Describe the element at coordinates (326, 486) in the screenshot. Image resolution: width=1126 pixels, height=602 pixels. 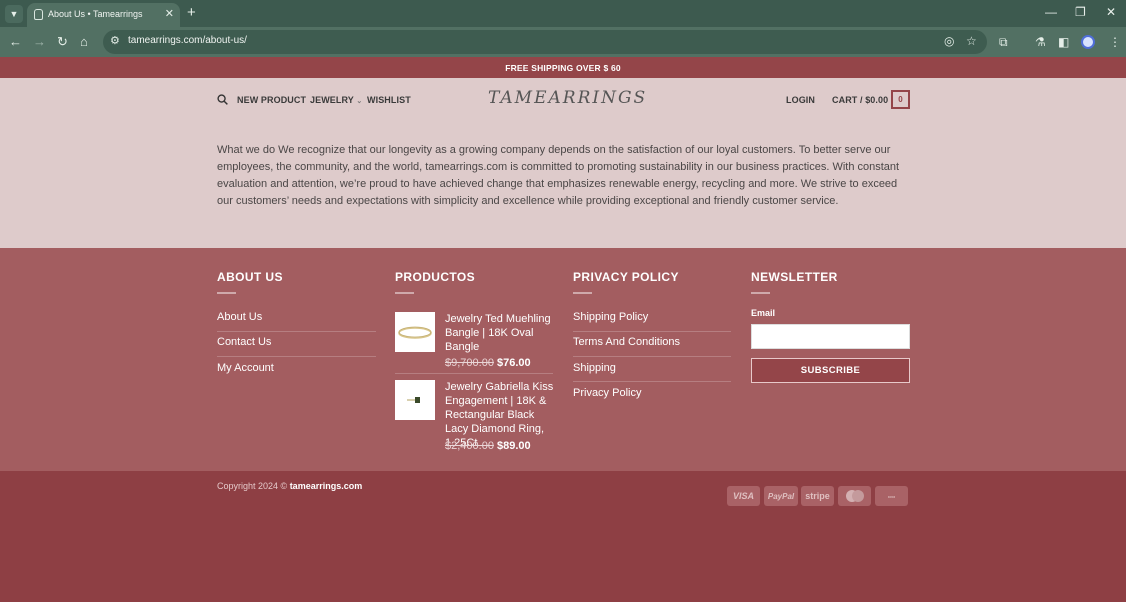
I see `copyright-site-link: tamearrings.com` at that location.